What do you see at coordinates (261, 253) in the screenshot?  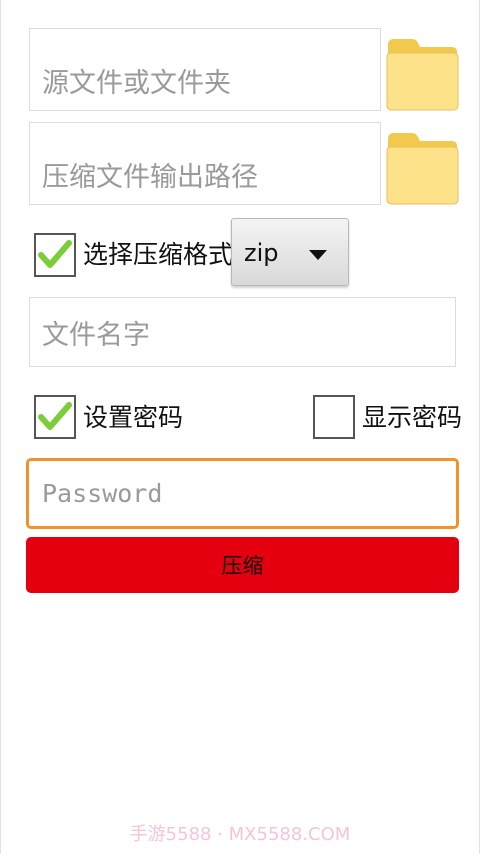 I see `format-dropdown-value: zip` at bounding box center [261, 253].